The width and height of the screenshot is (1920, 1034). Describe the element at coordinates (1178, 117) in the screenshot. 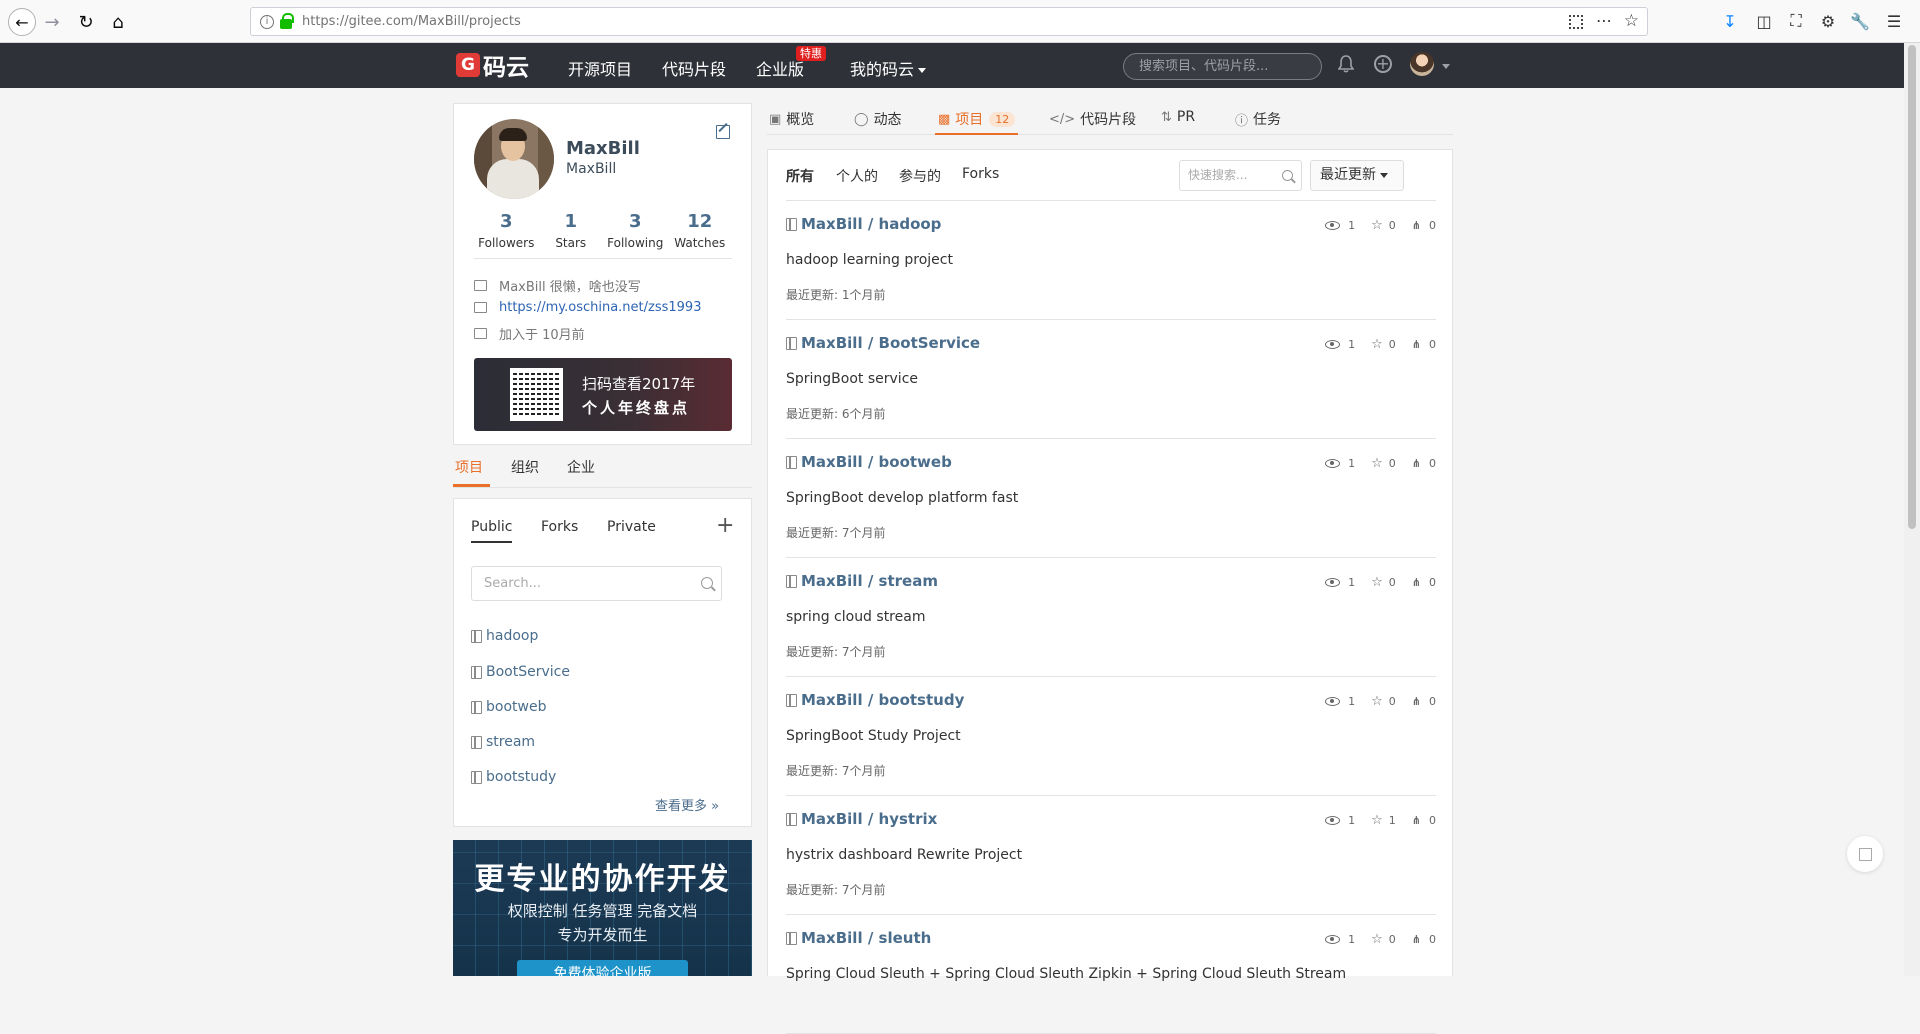

I see `tab-pull-requests: ⇅ PR` at that location.